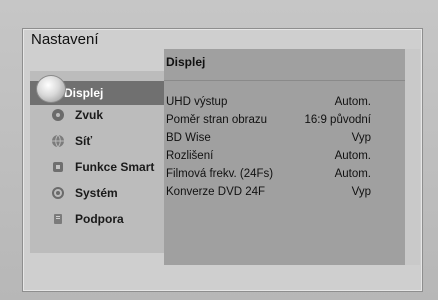 The height and width of the screenshot is (300, 438). What do you see at coordinates (284, 80) in the screenshot?
I see `panel-divider` at bounding box center [284, 80].